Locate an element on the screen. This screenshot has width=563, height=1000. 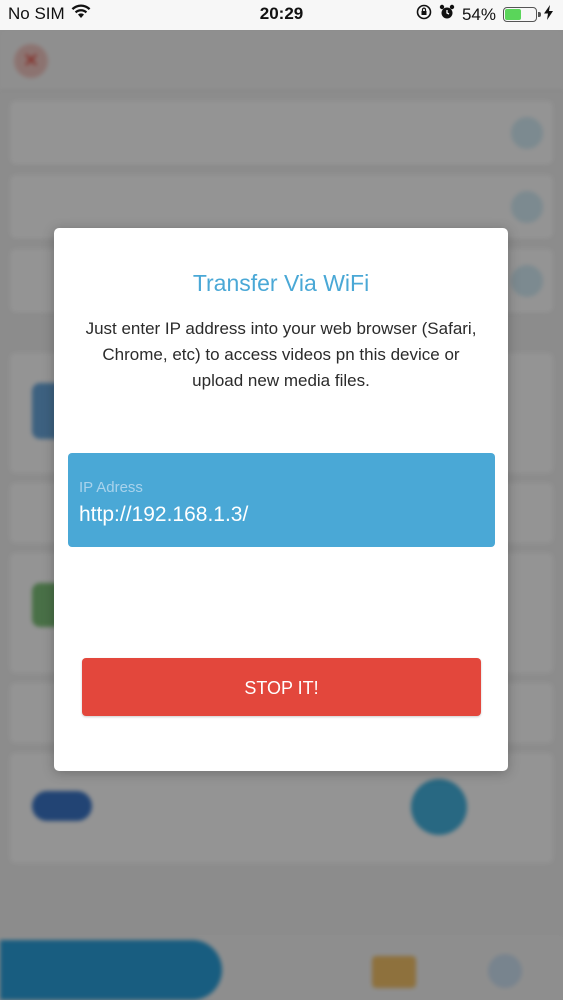
stop-button: STOP IT! is located at coordinates (281, 687).